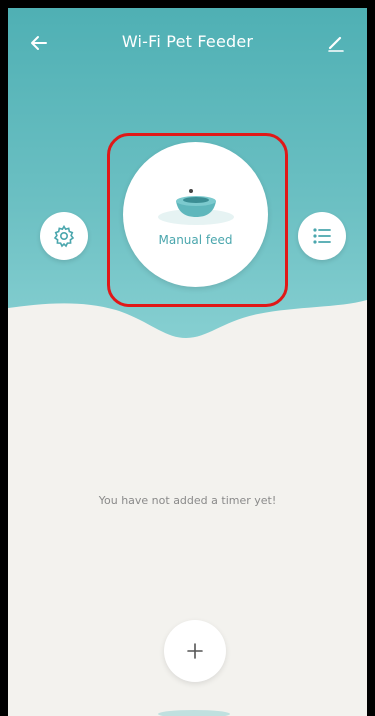 The image size is (375, 716). Describe the element at coordinates (371, 358) in the screenshot. I see `frame-border-right` at that location.